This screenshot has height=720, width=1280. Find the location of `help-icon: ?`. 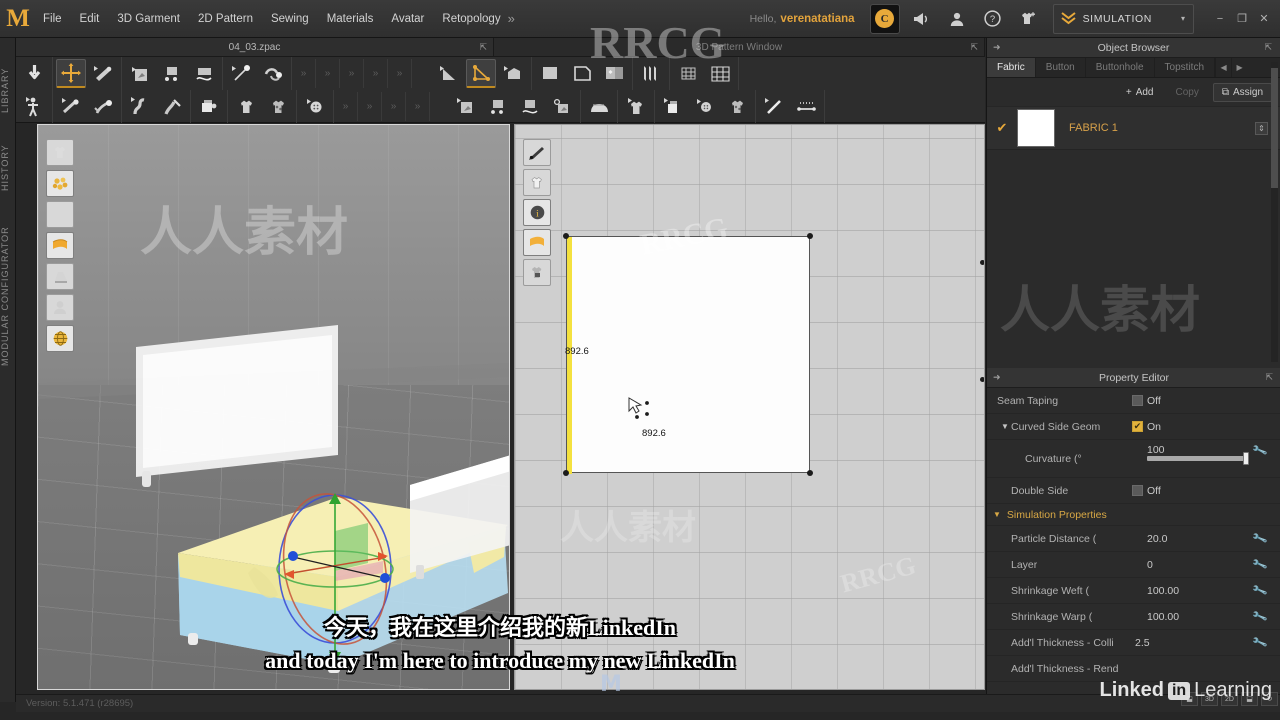

help-icon: ? is located at coordinates (993, 19).